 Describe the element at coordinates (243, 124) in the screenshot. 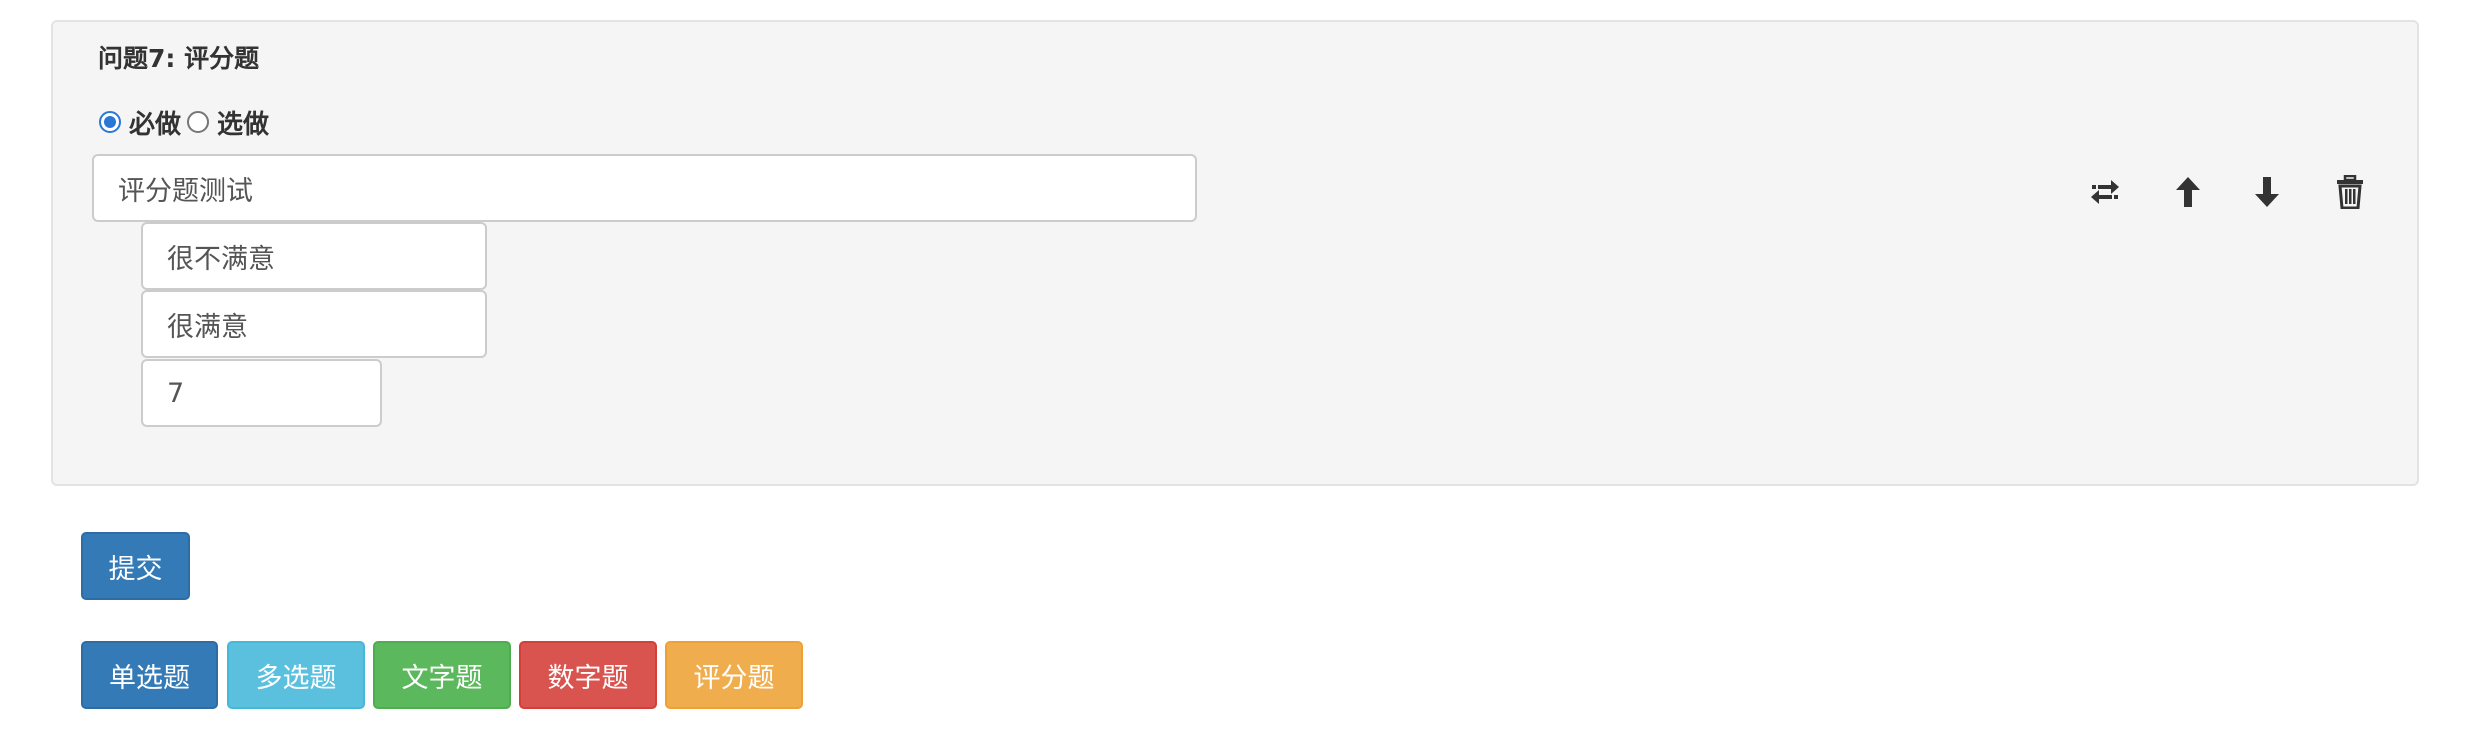

I see `optional-label: 选做` at that location.